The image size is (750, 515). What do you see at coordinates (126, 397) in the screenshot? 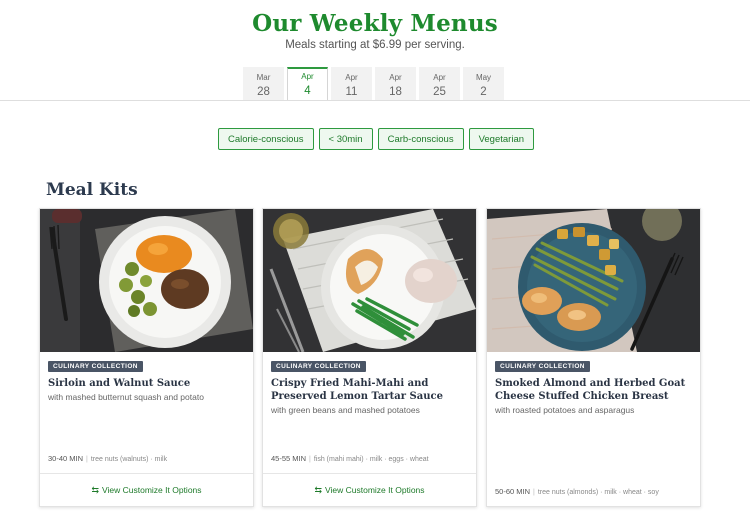
I see `meal-description: with mashed butternut squash and potato` at bounding box center [126, 397].